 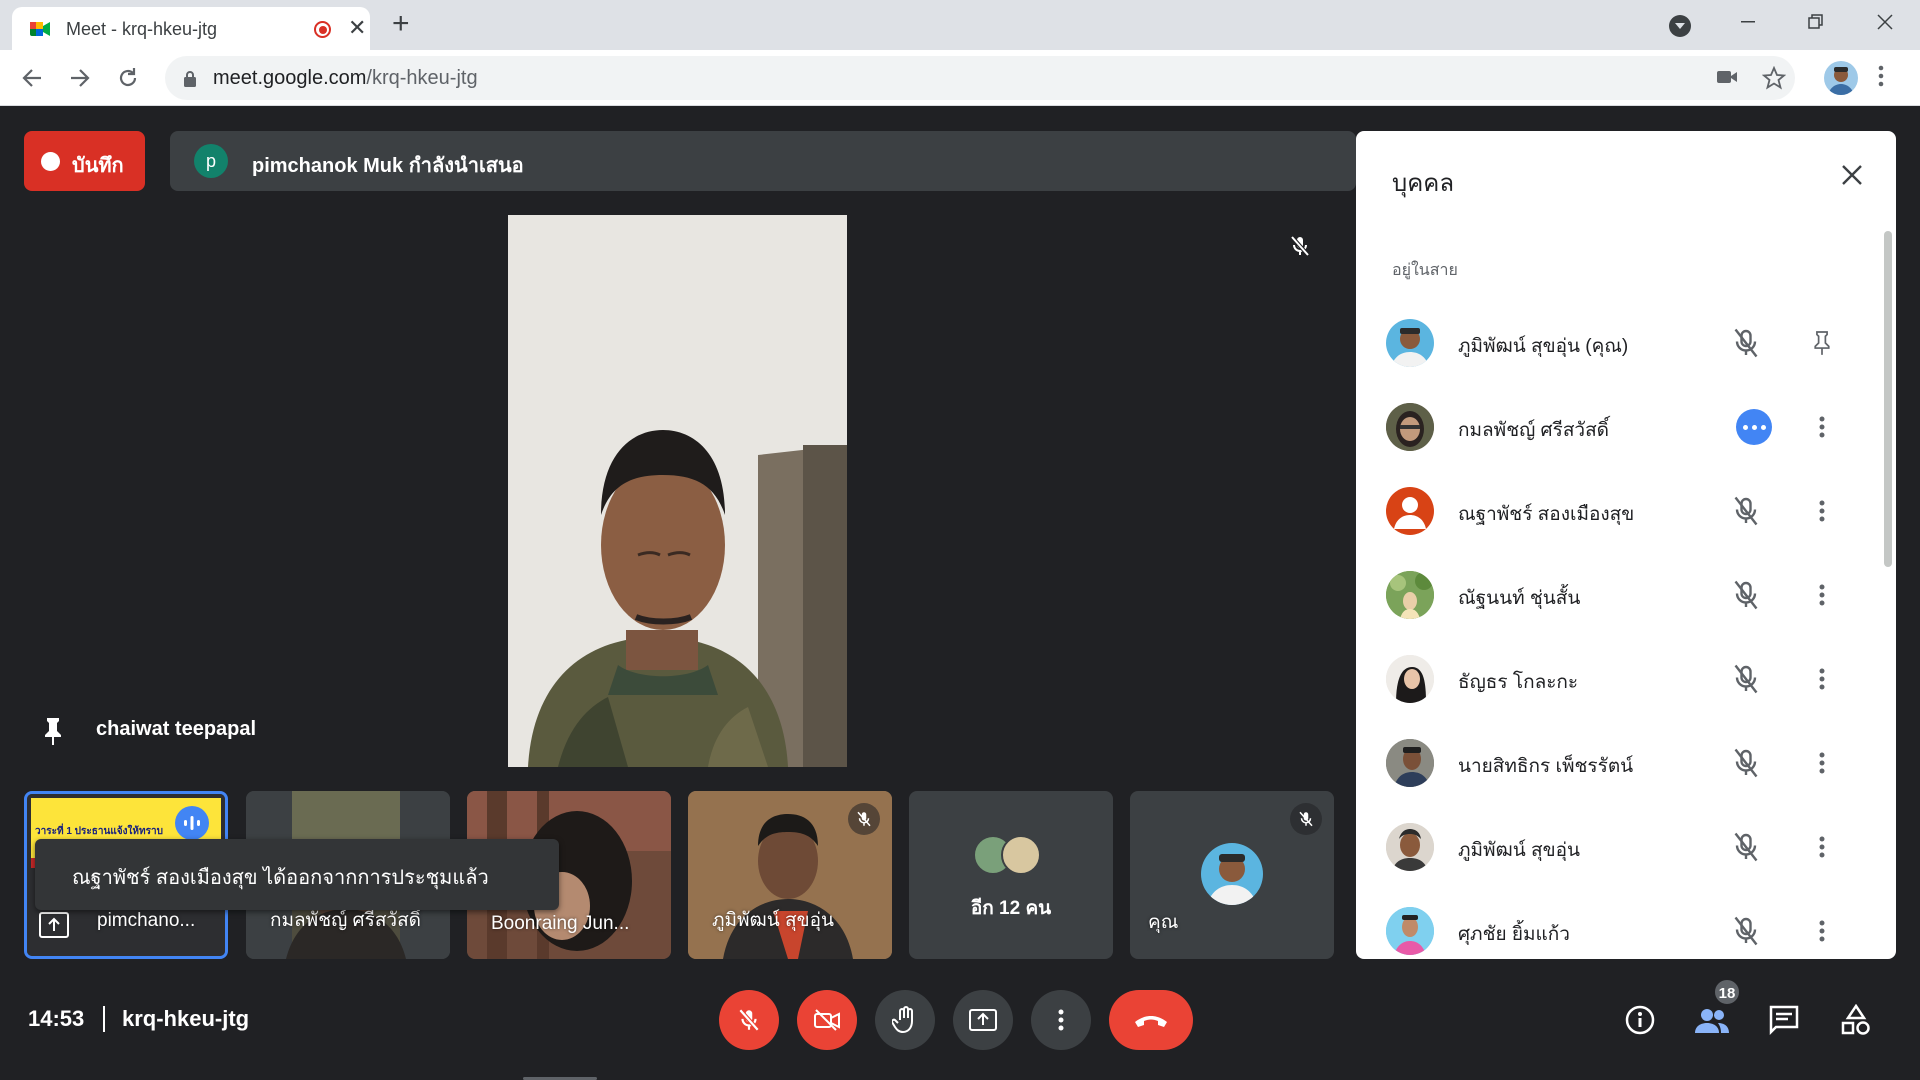 What do you see at coordinates (1774, 78) in the screenshot?
I see `bookmark-star-icon` at bounding box center [1774, 78].